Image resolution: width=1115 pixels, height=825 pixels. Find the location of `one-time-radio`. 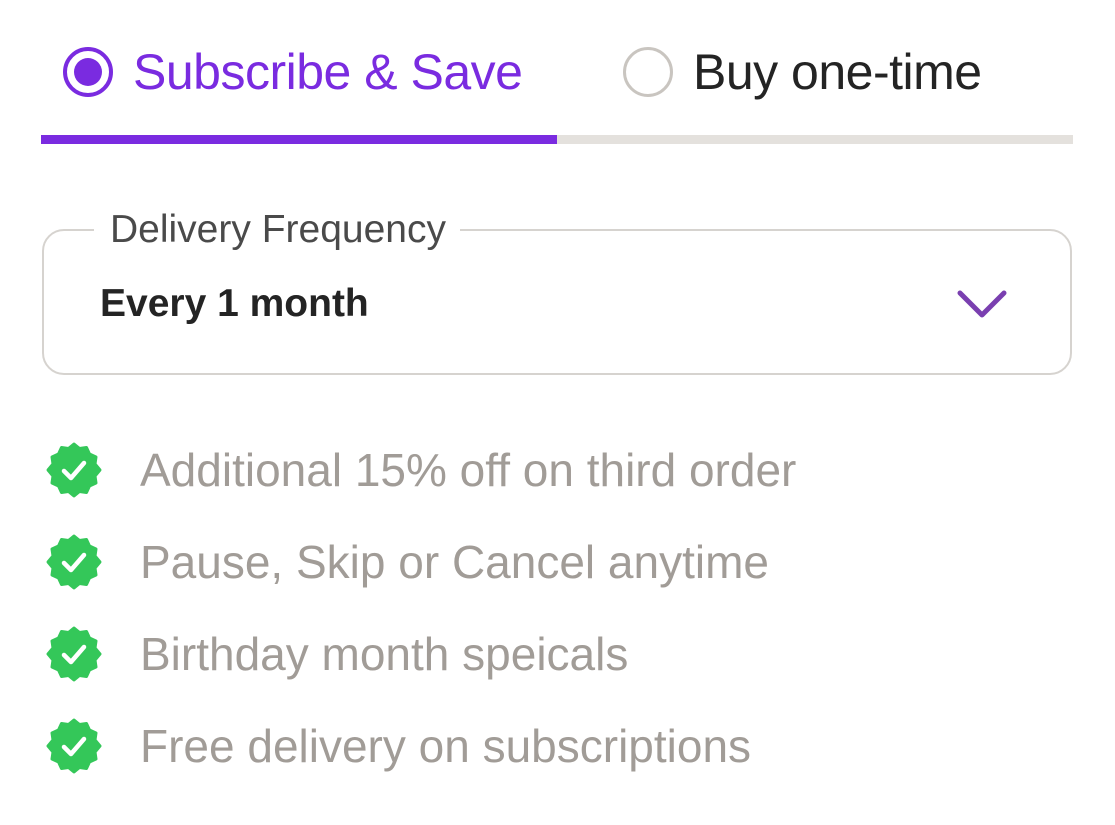

one-time-radio is located at coordinates (648, 71).